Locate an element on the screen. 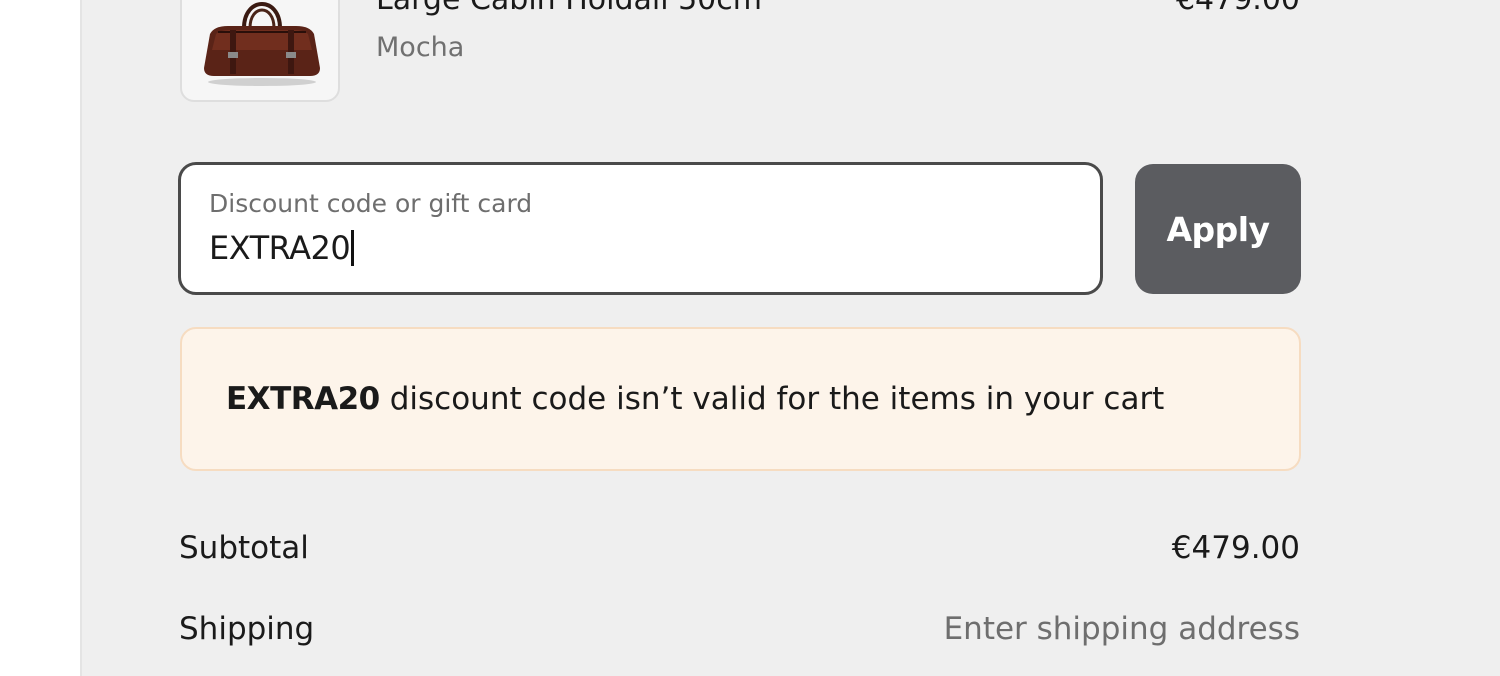  discount-code-field: Discount code or gift card EXTRA20 is located at coordinates (640, 228).